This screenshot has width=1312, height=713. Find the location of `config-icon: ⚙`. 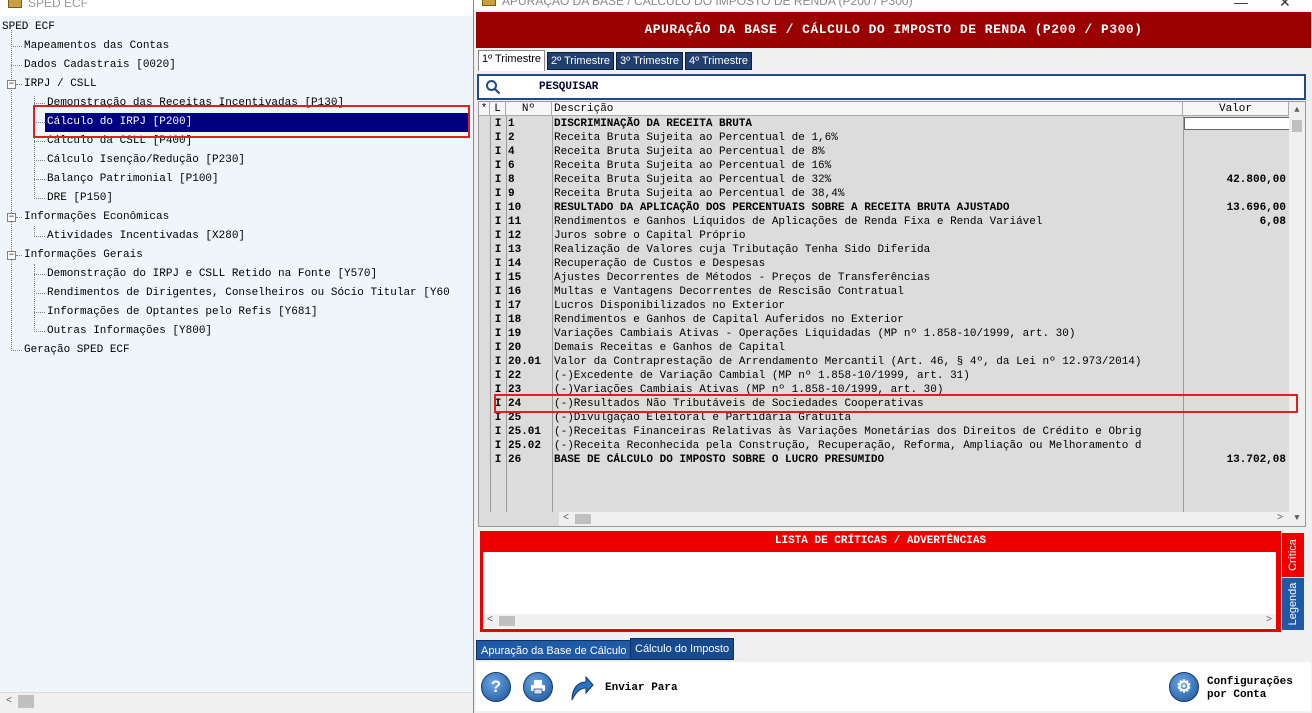

config-icon: ⚙ is located at coordinates (1184, 687).